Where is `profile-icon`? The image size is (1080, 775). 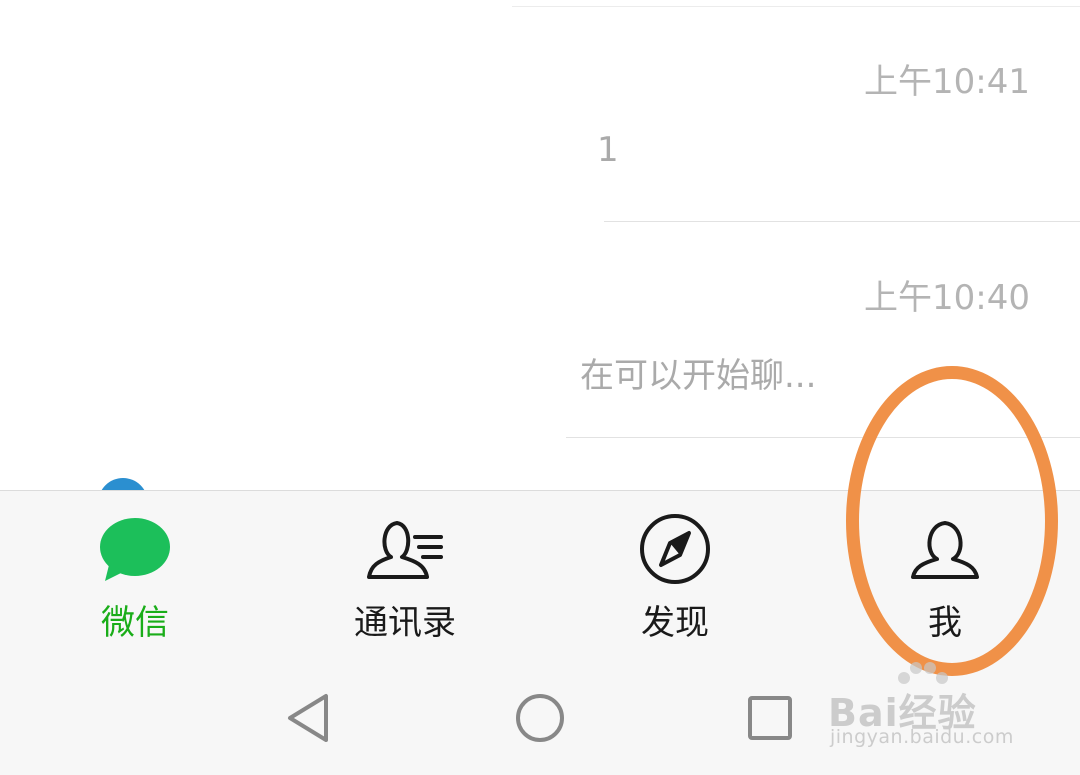 profile-icon is located at coordinates (945, 549).